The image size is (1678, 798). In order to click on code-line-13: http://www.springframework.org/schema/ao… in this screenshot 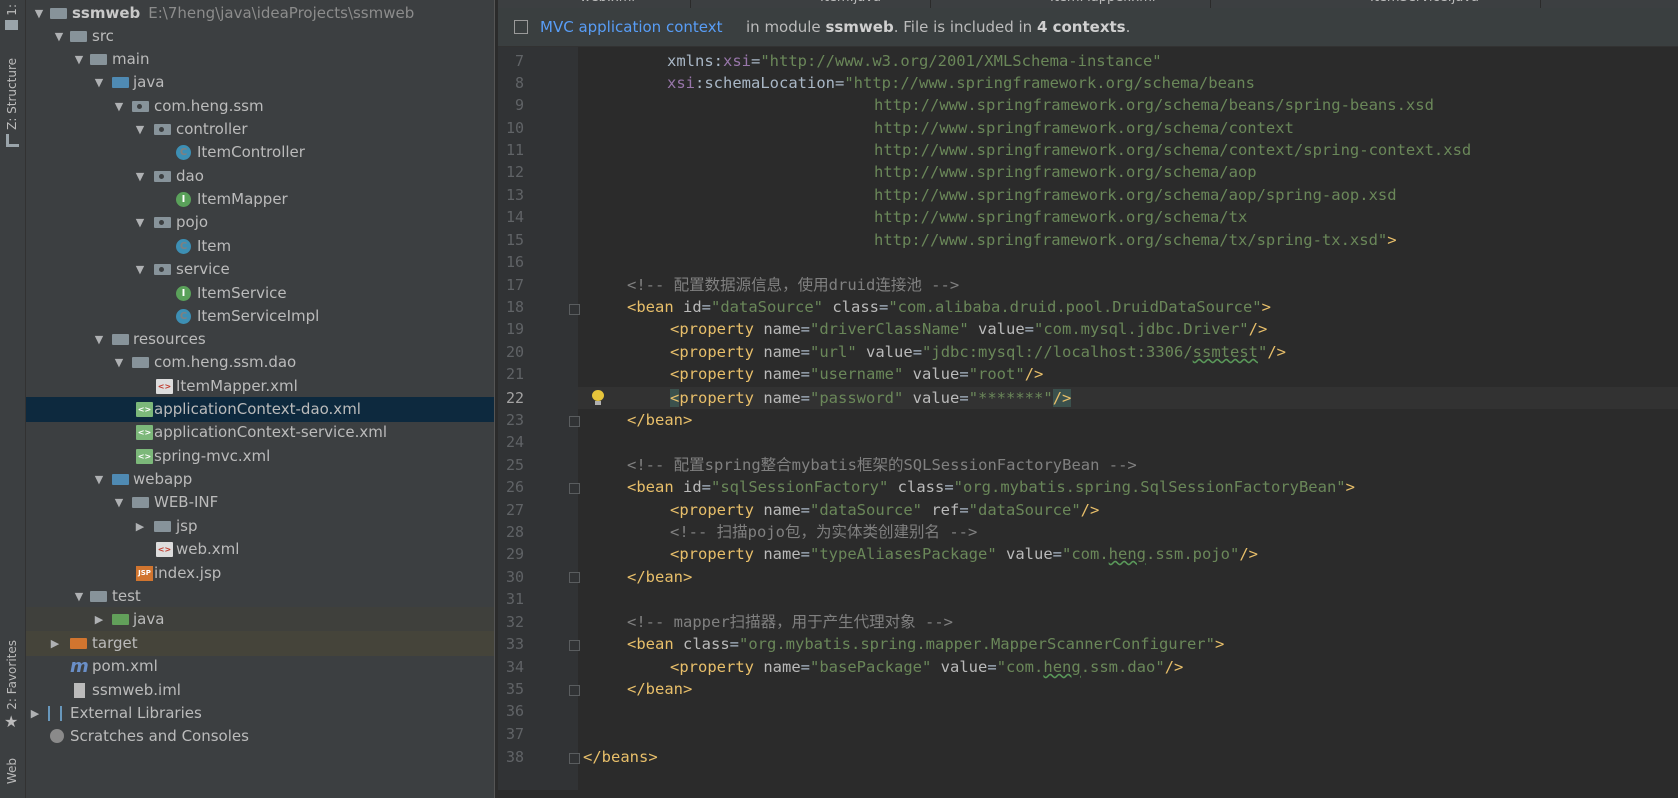, I will do `click(1135, 195)`.